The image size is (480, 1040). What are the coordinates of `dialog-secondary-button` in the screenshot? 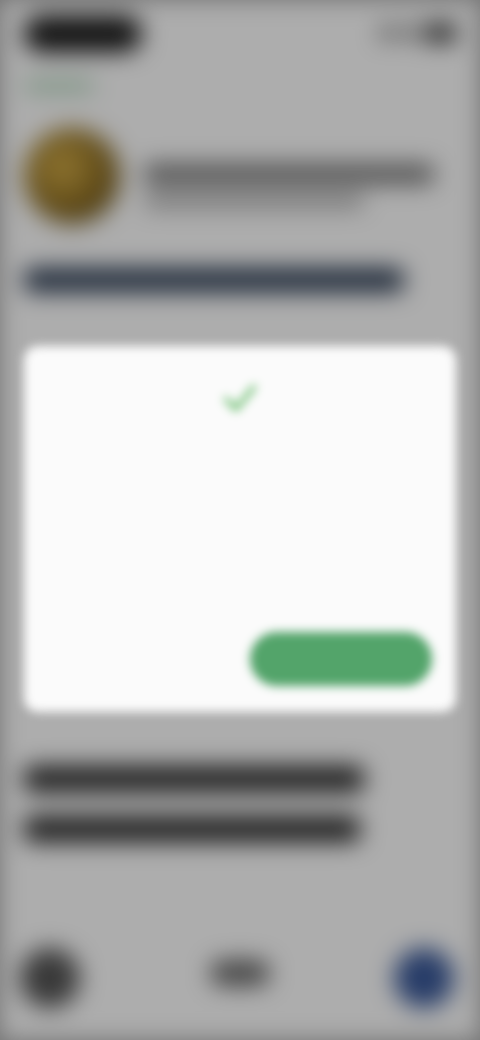 It's located at (134, 659).